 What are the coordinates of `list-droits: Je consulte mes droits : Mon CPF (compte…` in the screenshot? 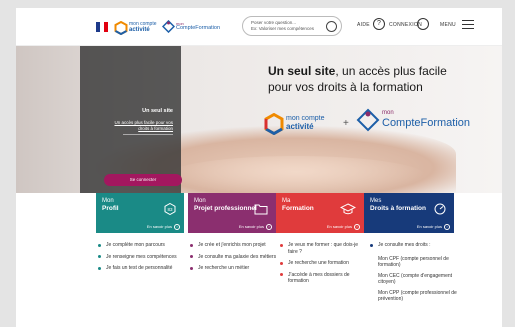 It's located at (415, 274).